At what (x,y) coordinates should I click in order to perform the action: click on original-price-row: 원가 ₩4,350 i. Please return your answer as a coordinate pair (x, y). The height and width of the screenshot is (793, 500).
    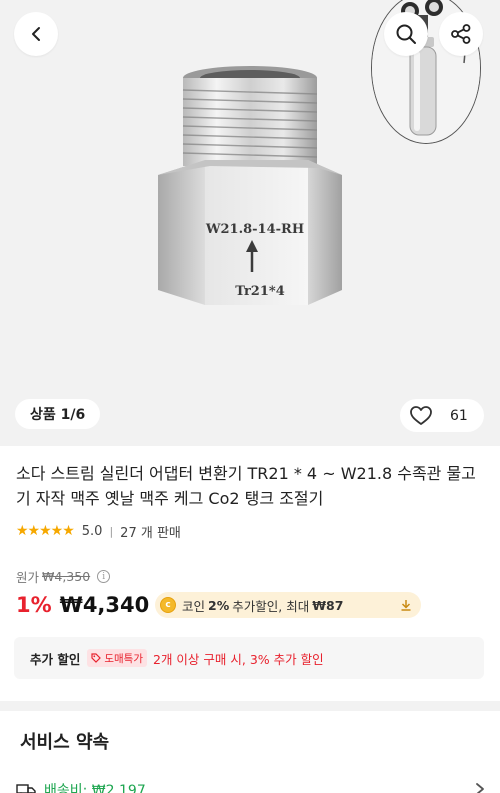
    Looking at the image, I should click on (63, 576).